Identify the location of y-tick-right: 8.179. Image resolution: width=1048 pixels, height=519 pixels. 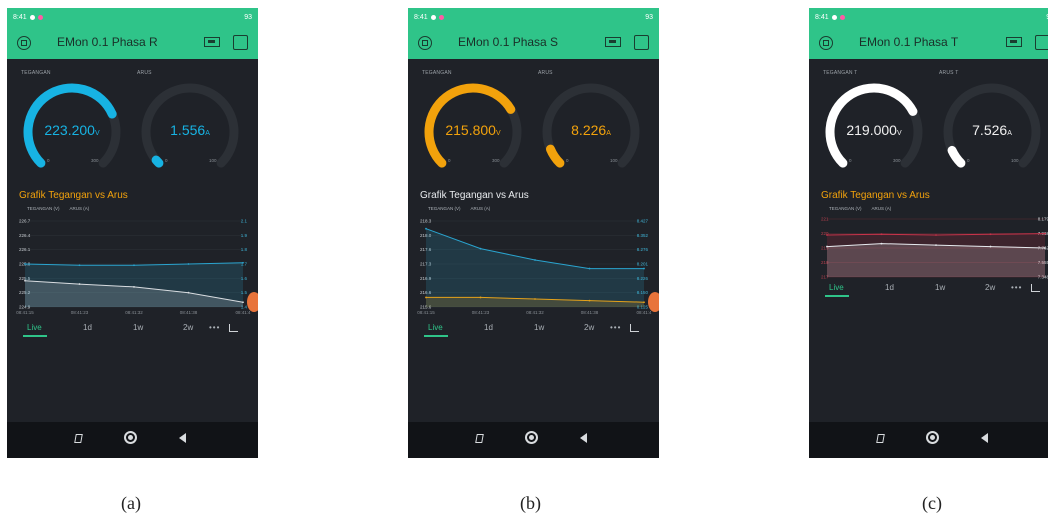
(1043, 219).